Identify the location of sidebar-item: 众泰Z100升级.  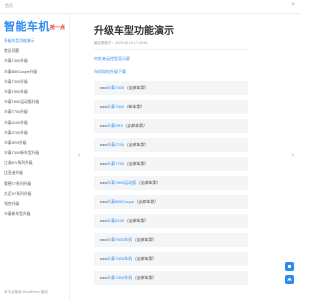
(35, 123).